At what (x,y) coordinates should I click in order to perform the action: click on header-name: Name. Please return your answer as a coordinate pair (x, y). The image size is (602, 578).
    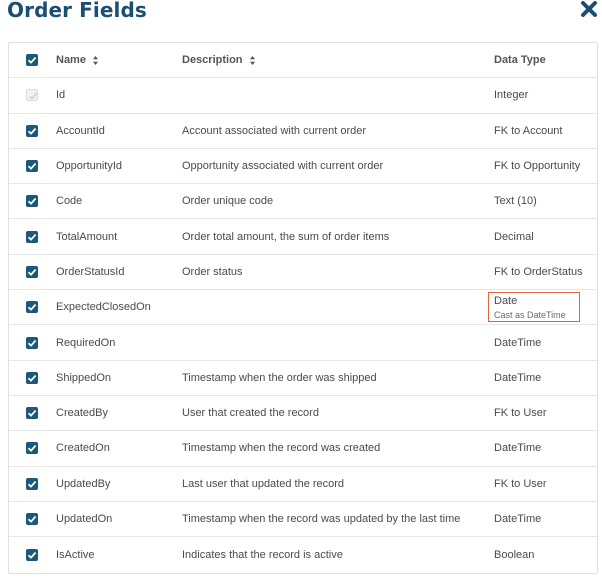
    Looking at the image, I should click on (77, 60).